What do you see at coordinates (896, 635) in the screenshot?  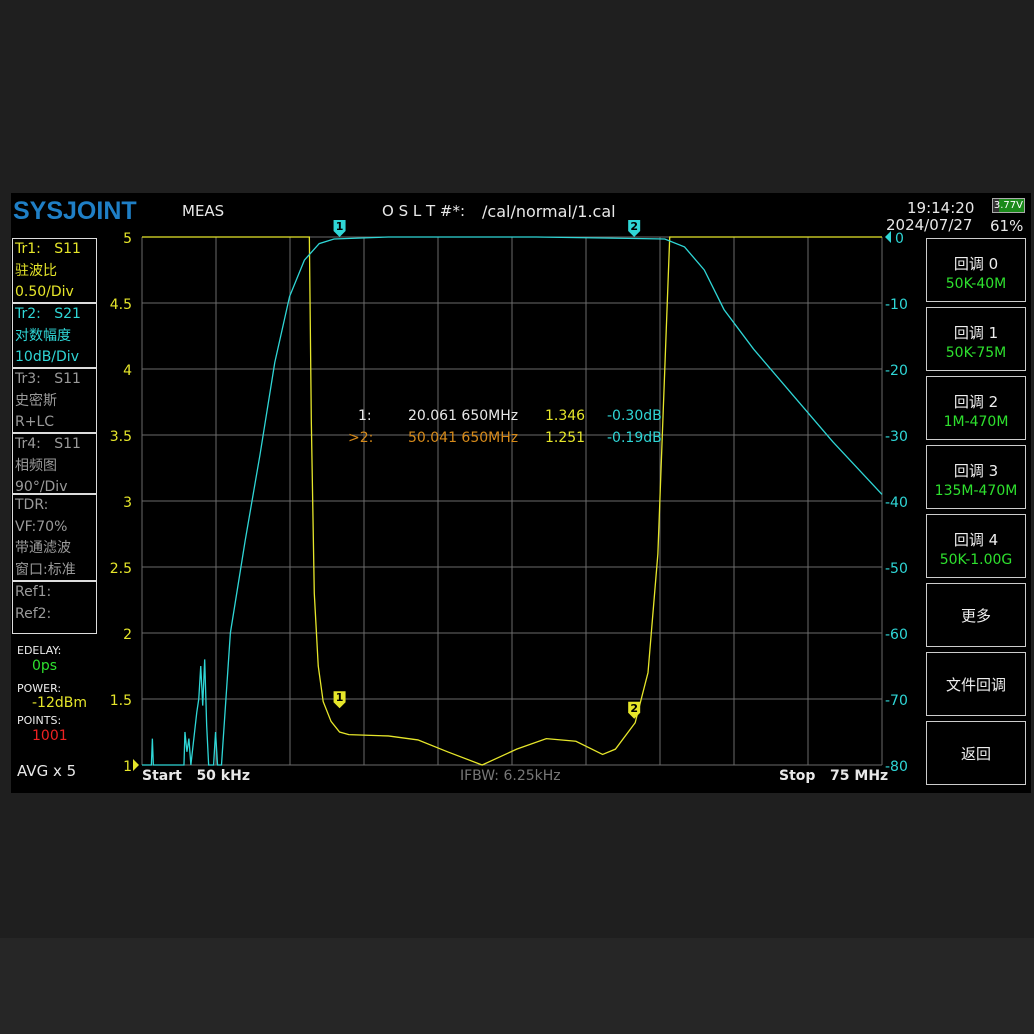 I see `right-axis-tick: -60` at bounding box center [896, 635].